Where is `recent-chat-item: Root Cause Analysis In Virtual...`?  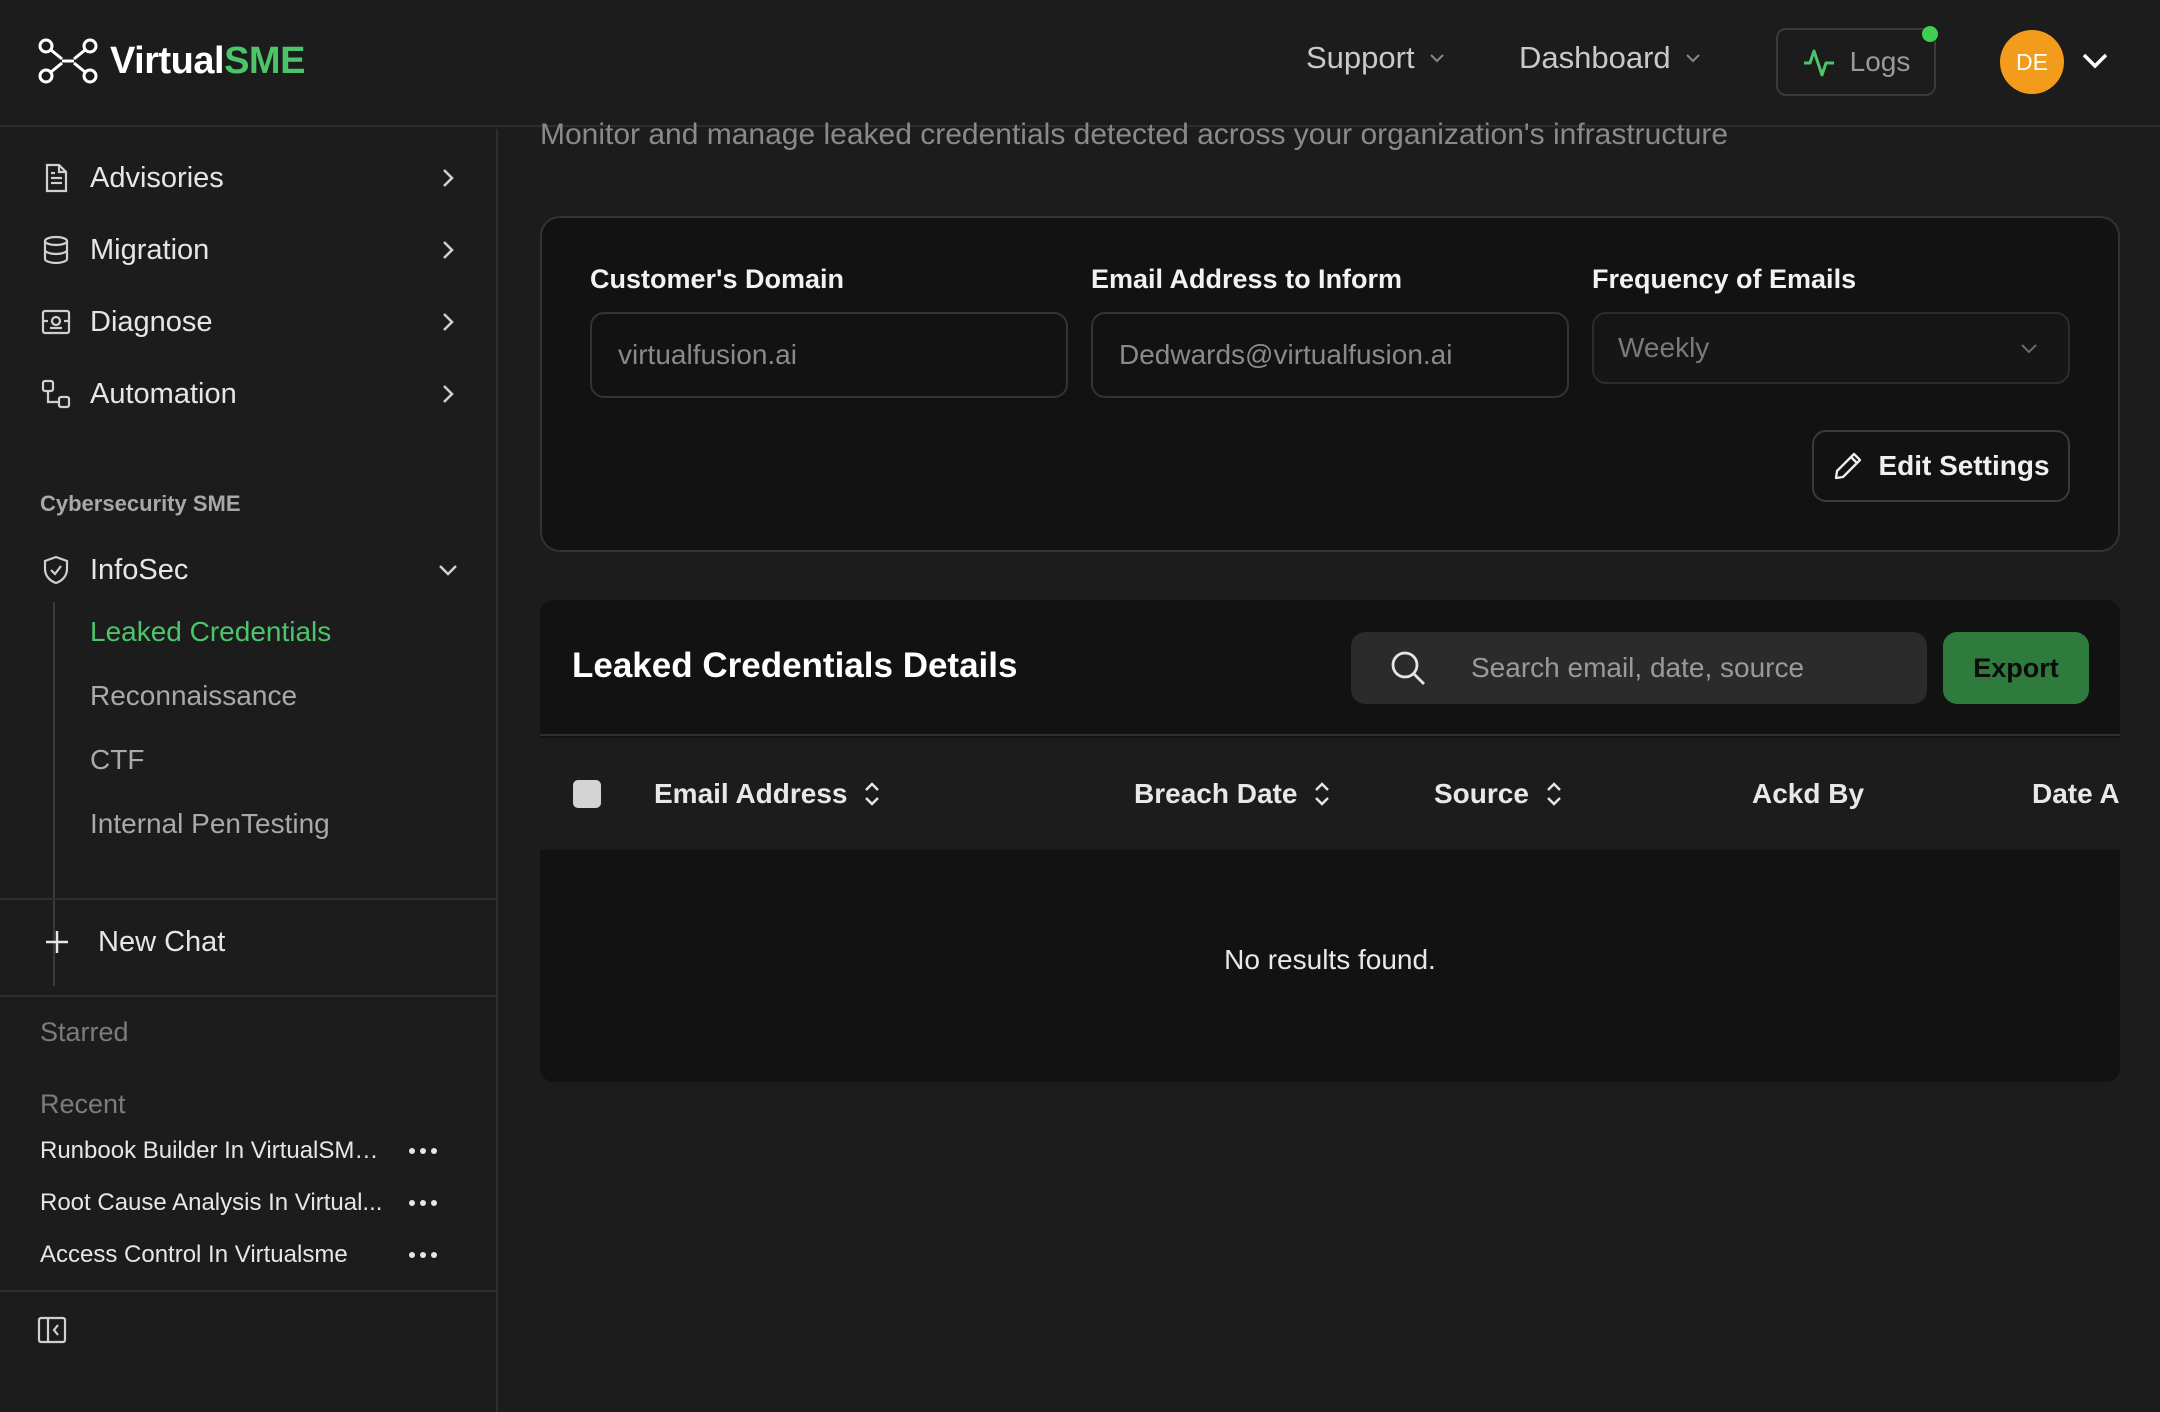 recent-chat-item: Root Cause Analysis In Virtual... is located at coordinates (250, 1203).